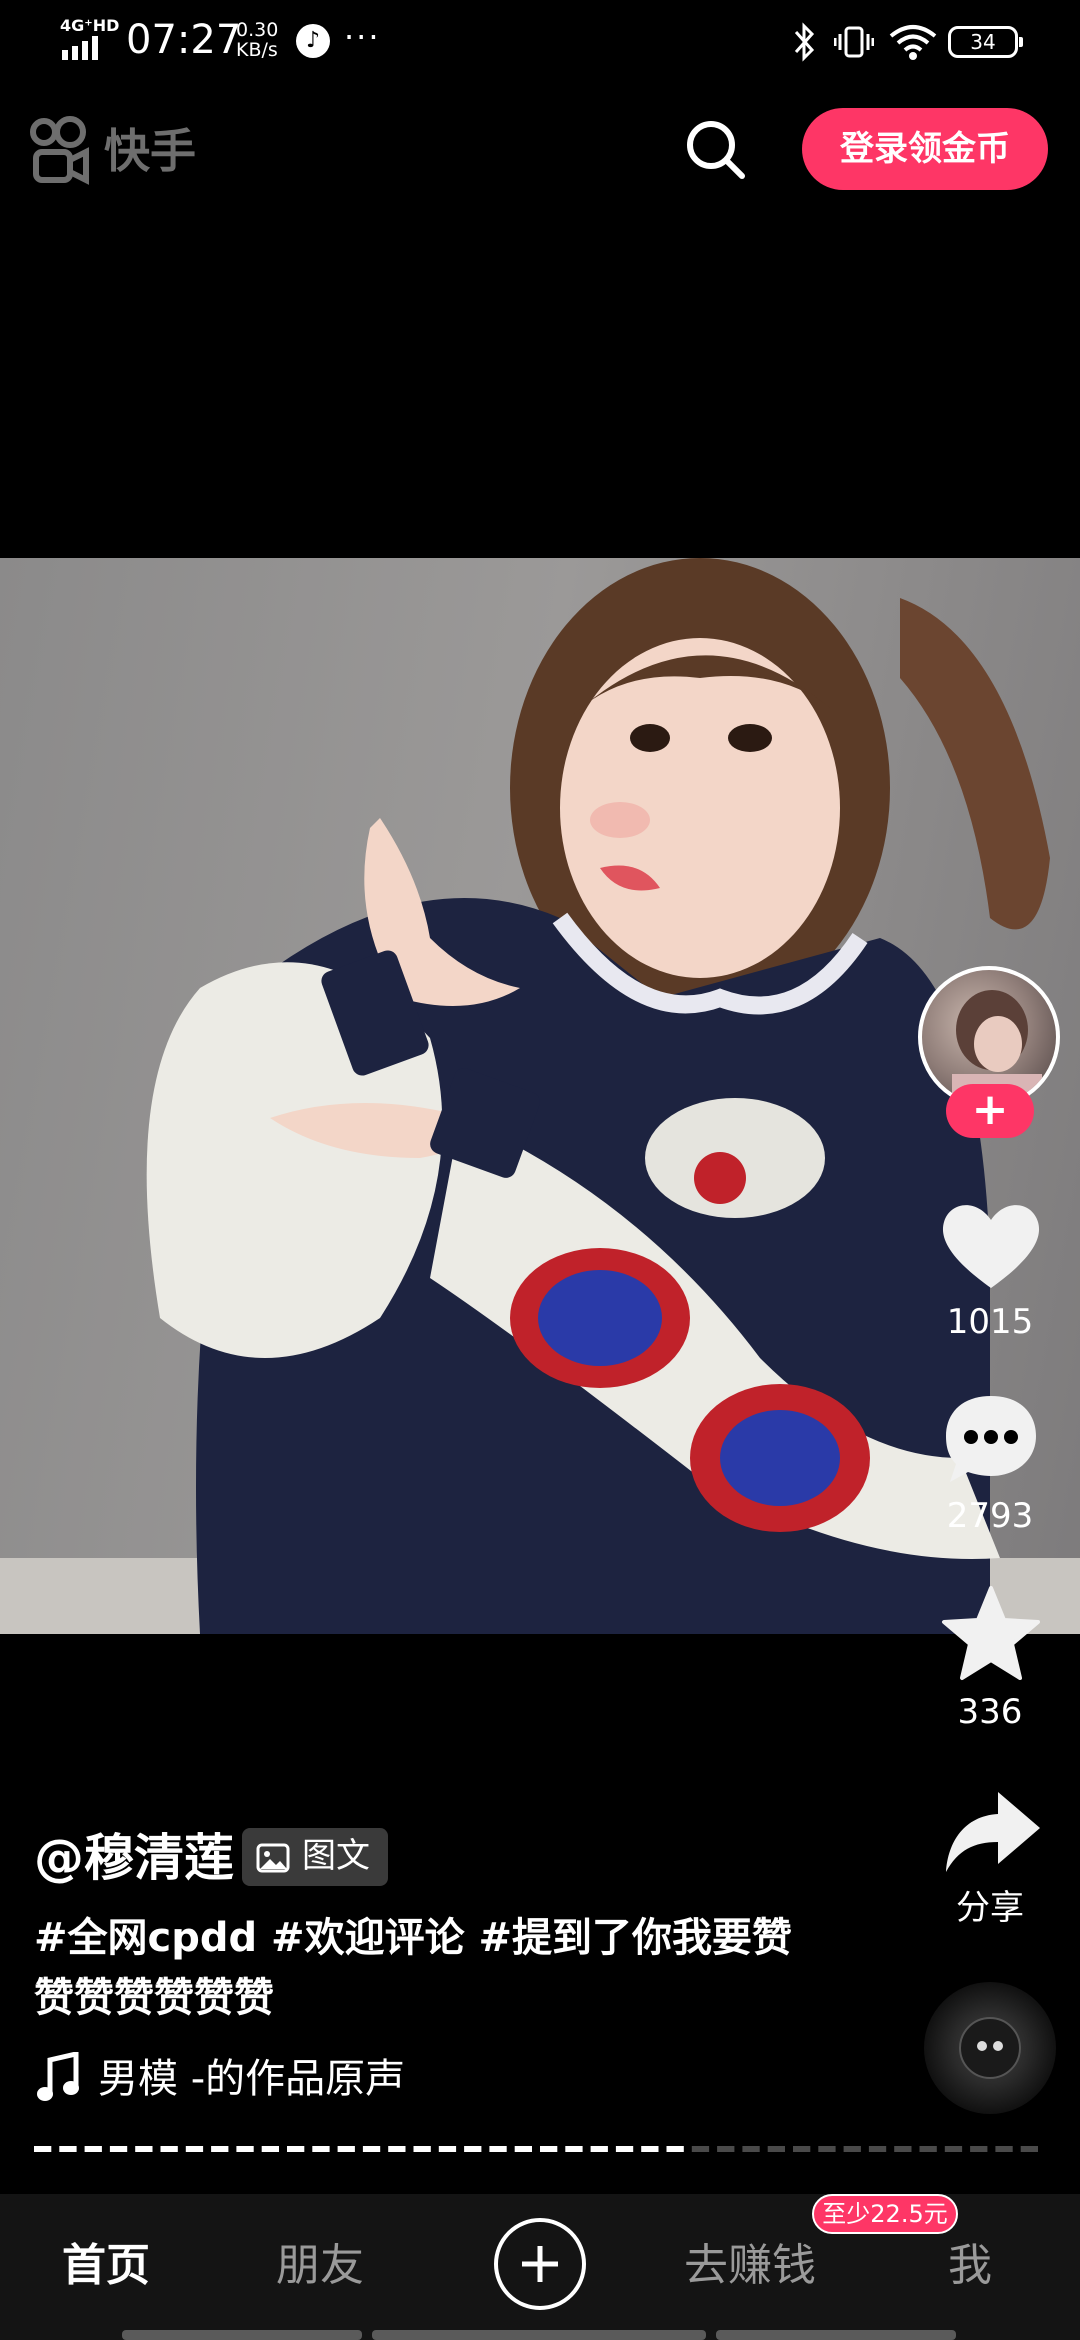 The height and width of the screenshot is (2340, 1080). I want to click on follow-button: +, so click(990, 1111).